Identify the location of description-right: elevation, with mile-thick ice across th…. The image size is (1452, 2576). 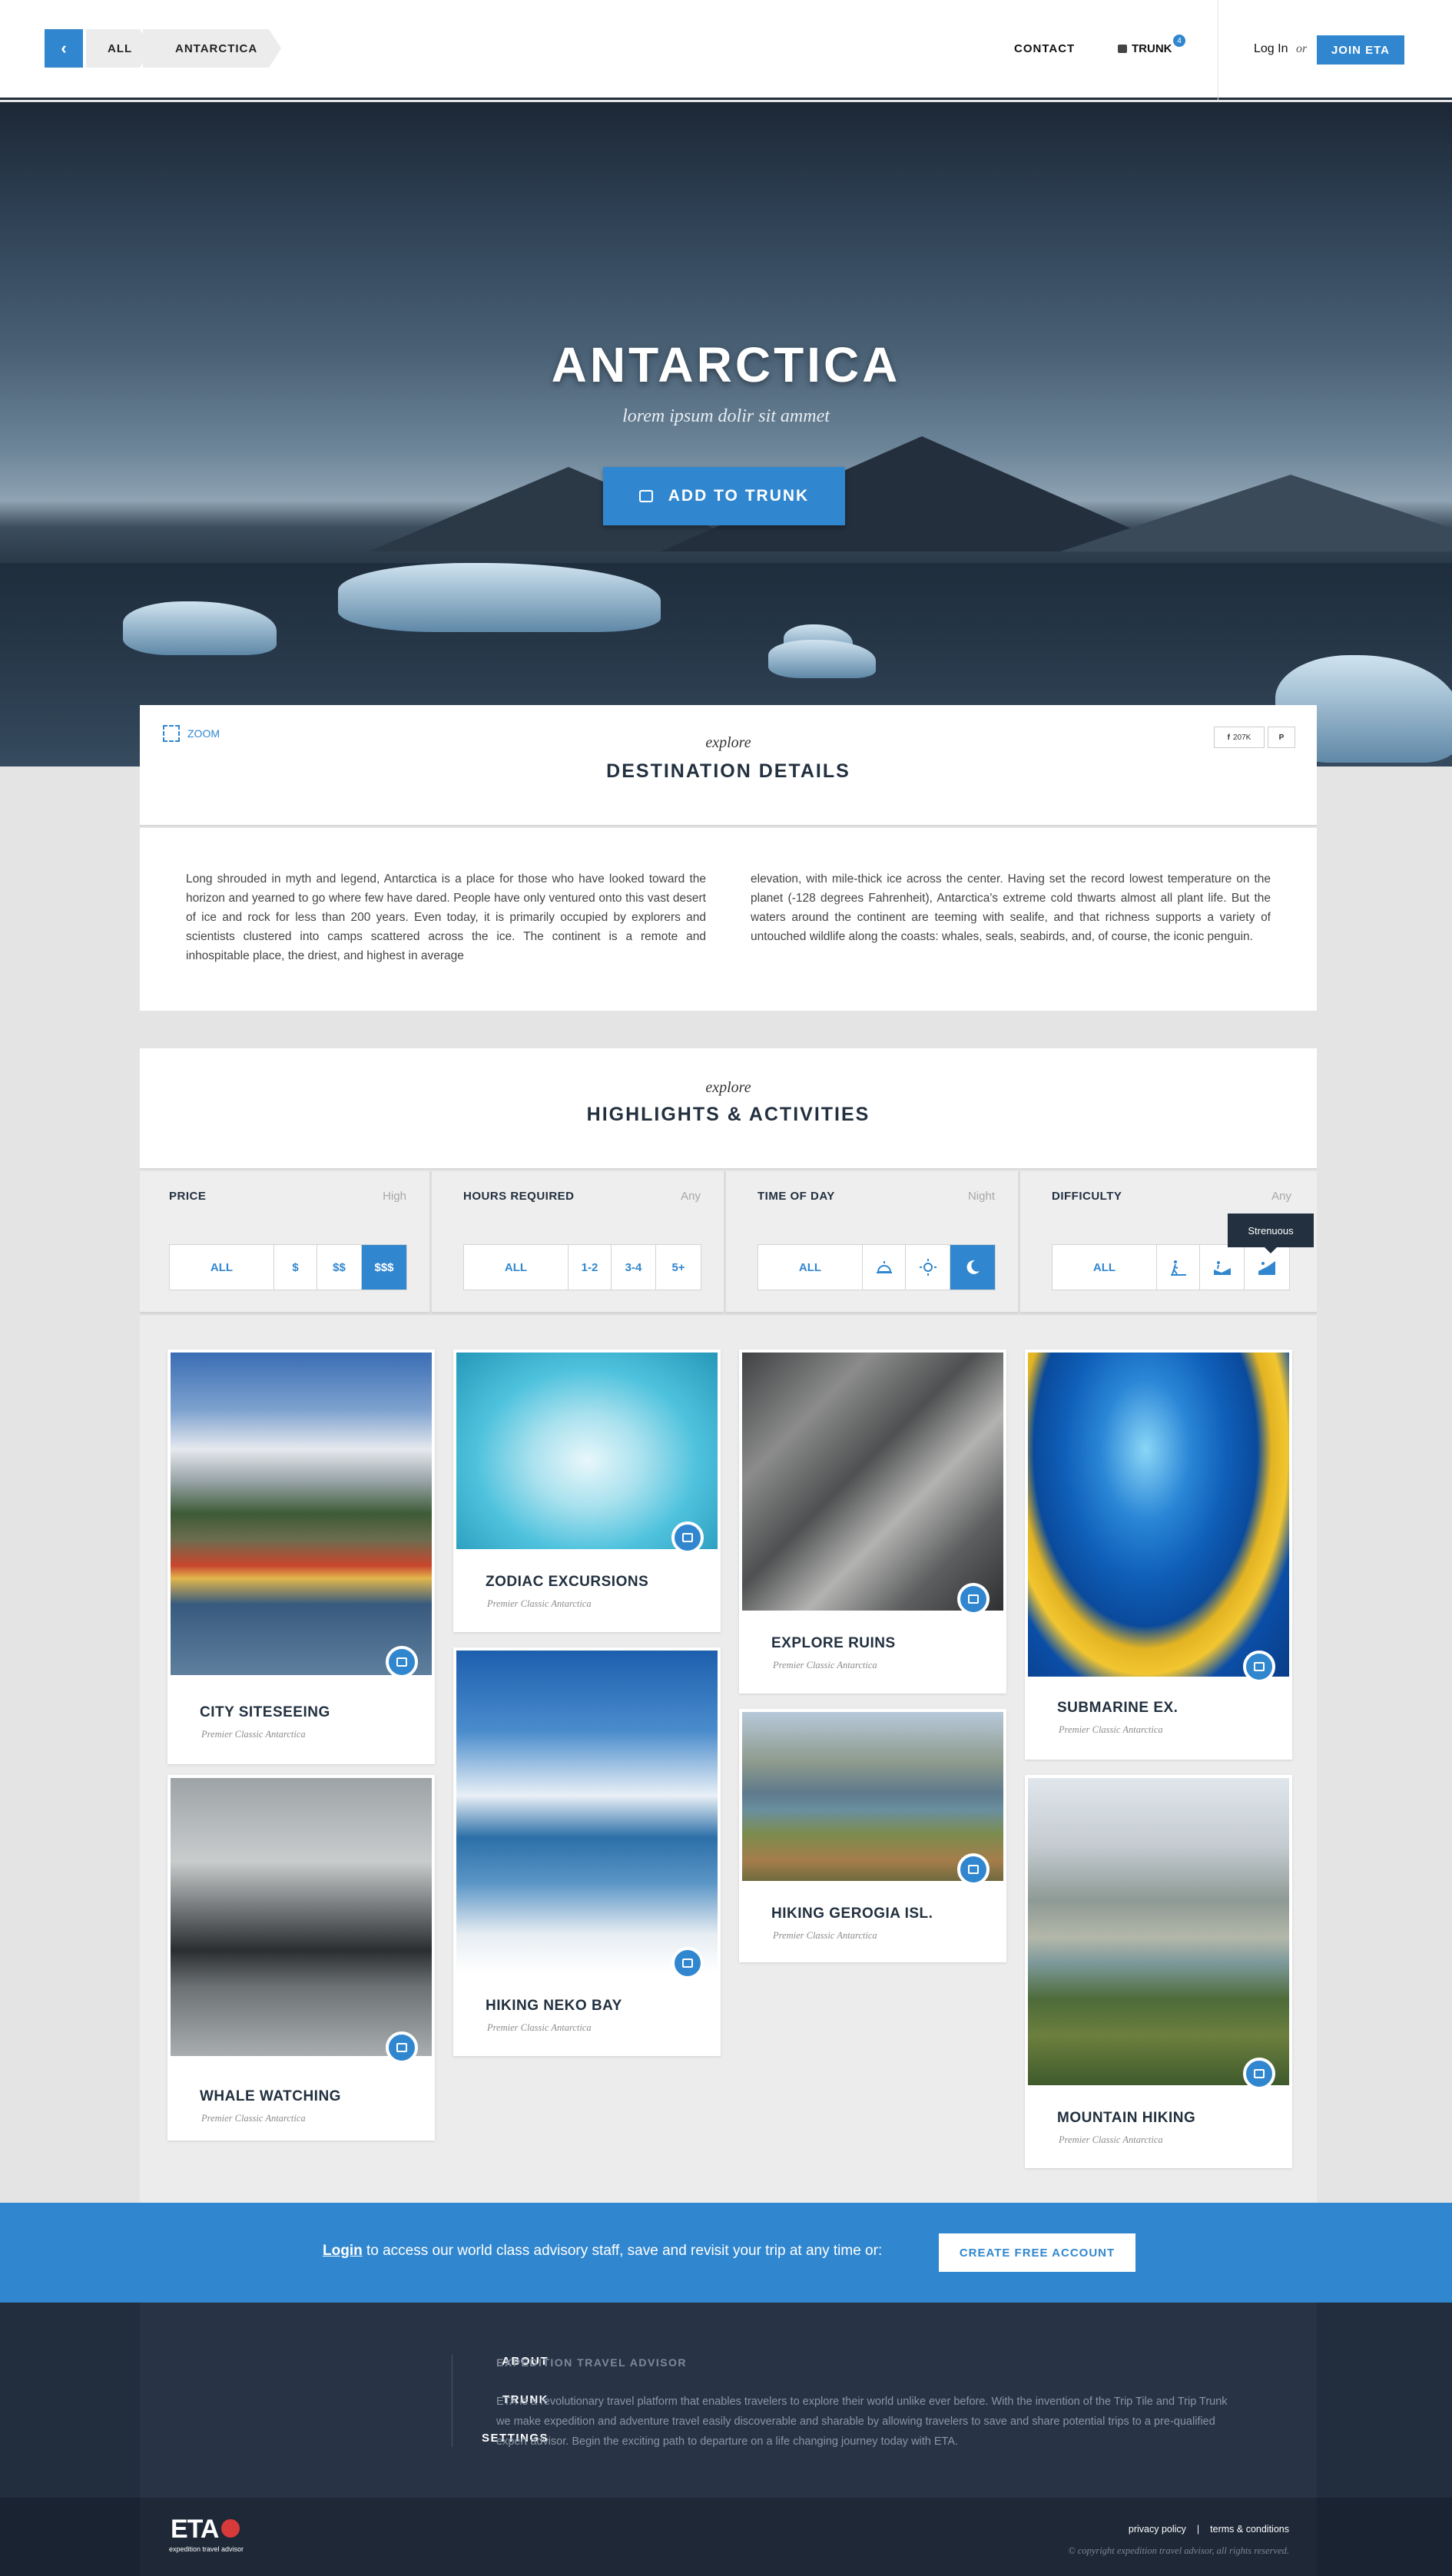
(1011, 907).